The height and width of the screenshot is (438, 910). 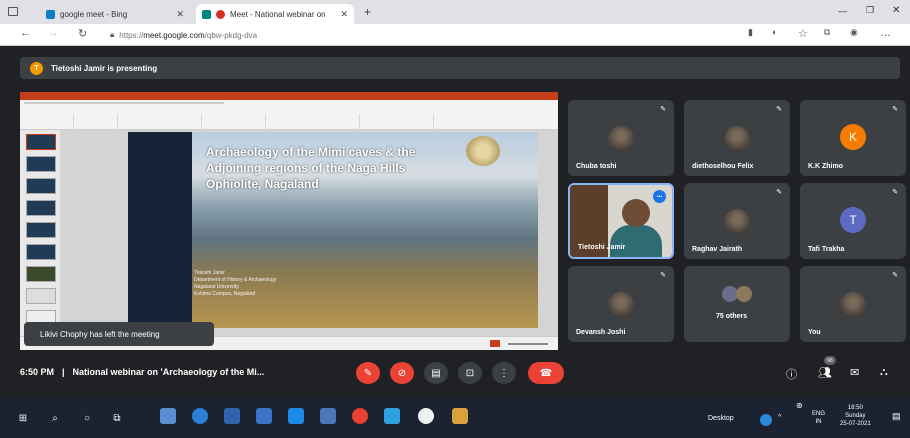 What do you see at coordinates (402, 373) in the screenshot?
I see `camera-toggle-button: ⊘` at bounding box center [402, 373].